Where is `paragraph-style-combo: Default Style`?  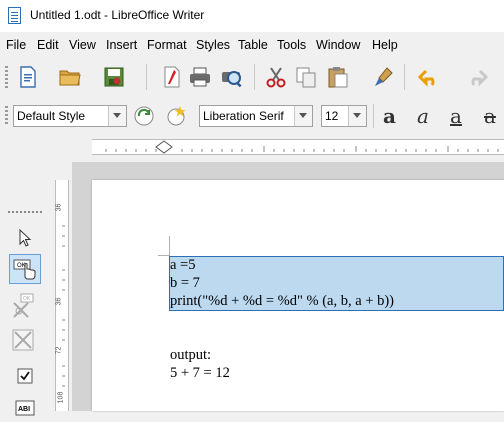
paragraph-style-combo: Default Style is located at coordinates (70, 116).